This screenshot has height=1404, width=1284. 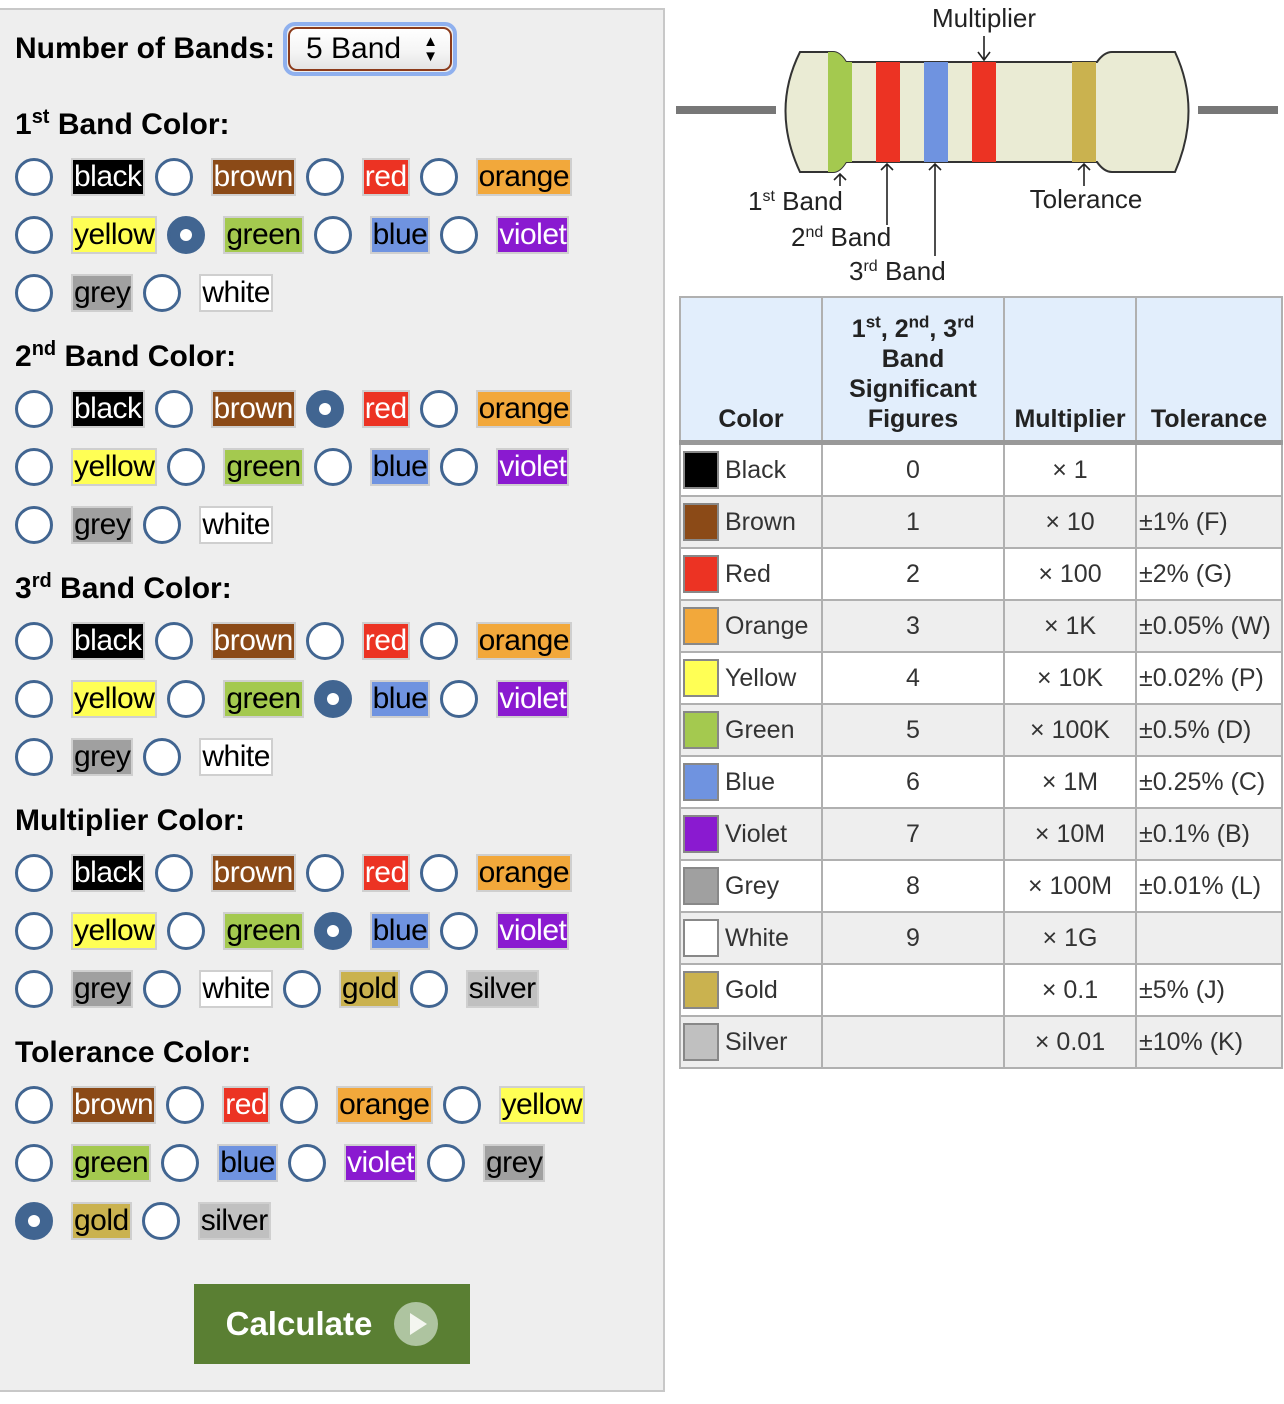 I want to click on band3-label-white: white, so click(x=236, y=757).